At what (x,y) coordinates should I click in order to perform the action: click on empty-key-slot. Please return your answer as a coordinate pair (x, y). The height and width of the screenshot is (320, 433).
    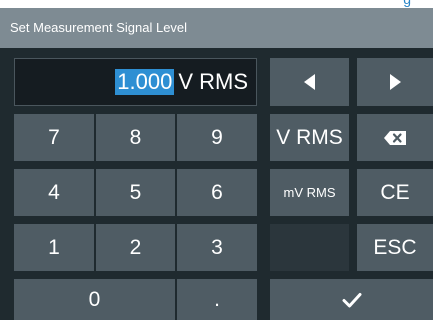
    Looking at the image, I should click on (309, 247).